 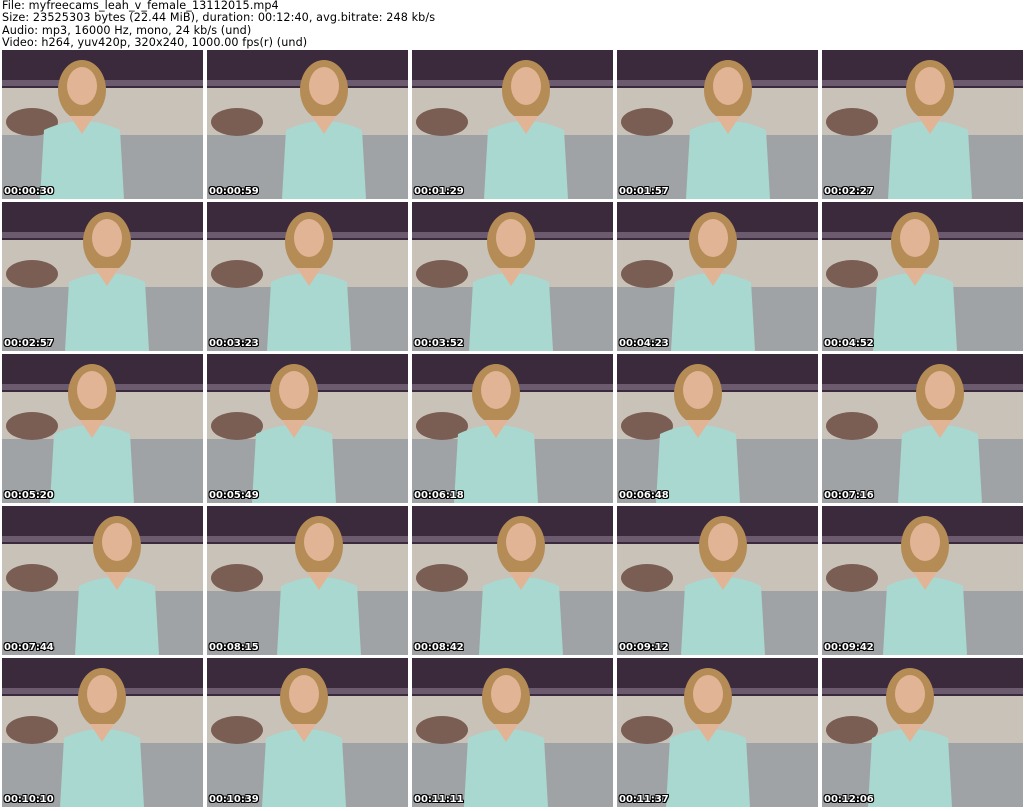 What do you see at coordinates (29, 647) in the screenshot?
I see `thumbnail-timestamp: 00:07:44` at bounding box center [29, 647].